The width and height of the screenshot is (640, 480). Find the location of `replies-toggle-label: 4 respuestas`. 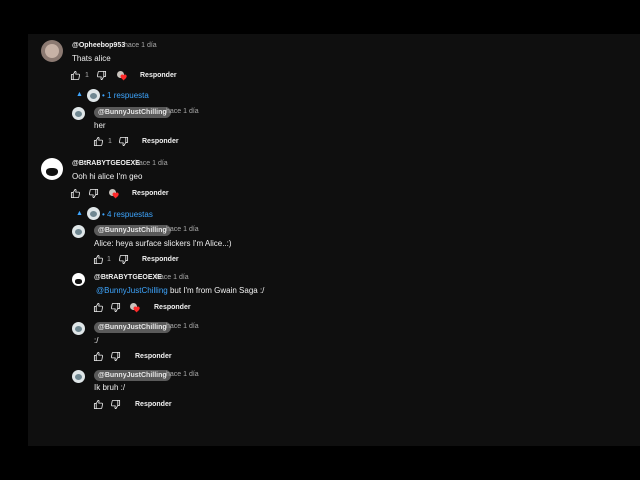

replies-toggle-label: 4 respuestas is located at coordinates (130, 214).